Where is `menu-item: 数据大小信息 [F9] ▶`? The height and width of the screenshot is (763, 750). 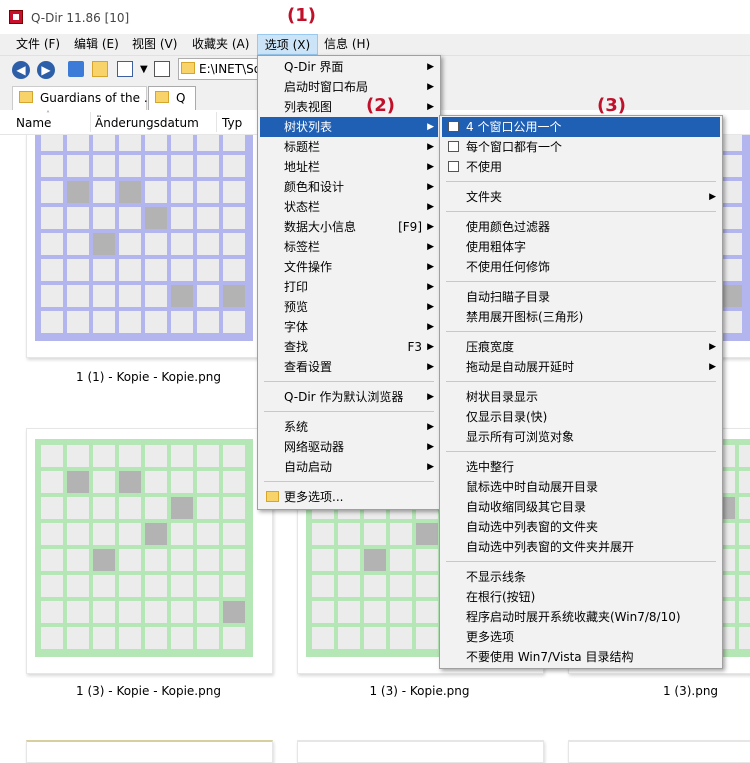
menu-item: 数据大小信息 [F9] ▶ is located at coordinates (349, 227).